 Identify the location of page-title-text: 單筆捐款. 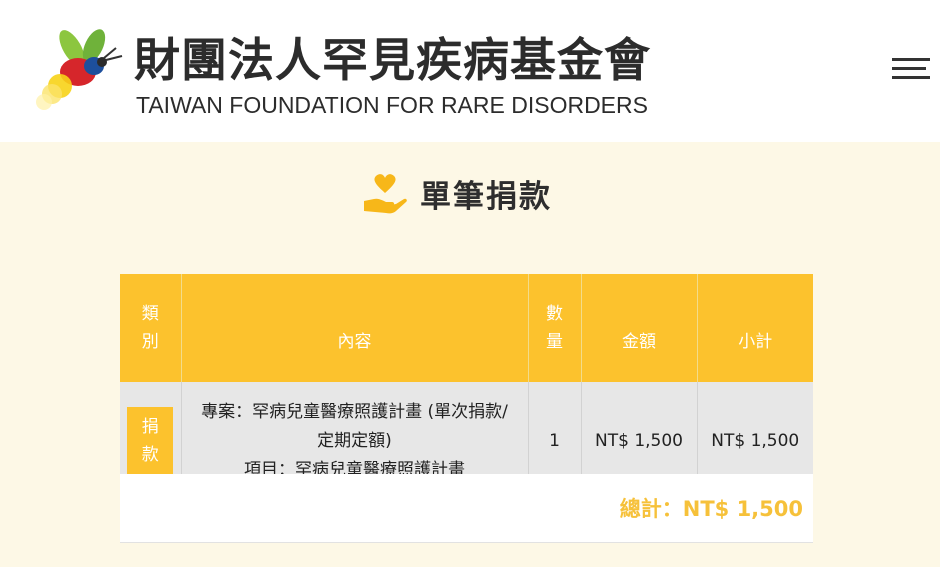
(486, 196).